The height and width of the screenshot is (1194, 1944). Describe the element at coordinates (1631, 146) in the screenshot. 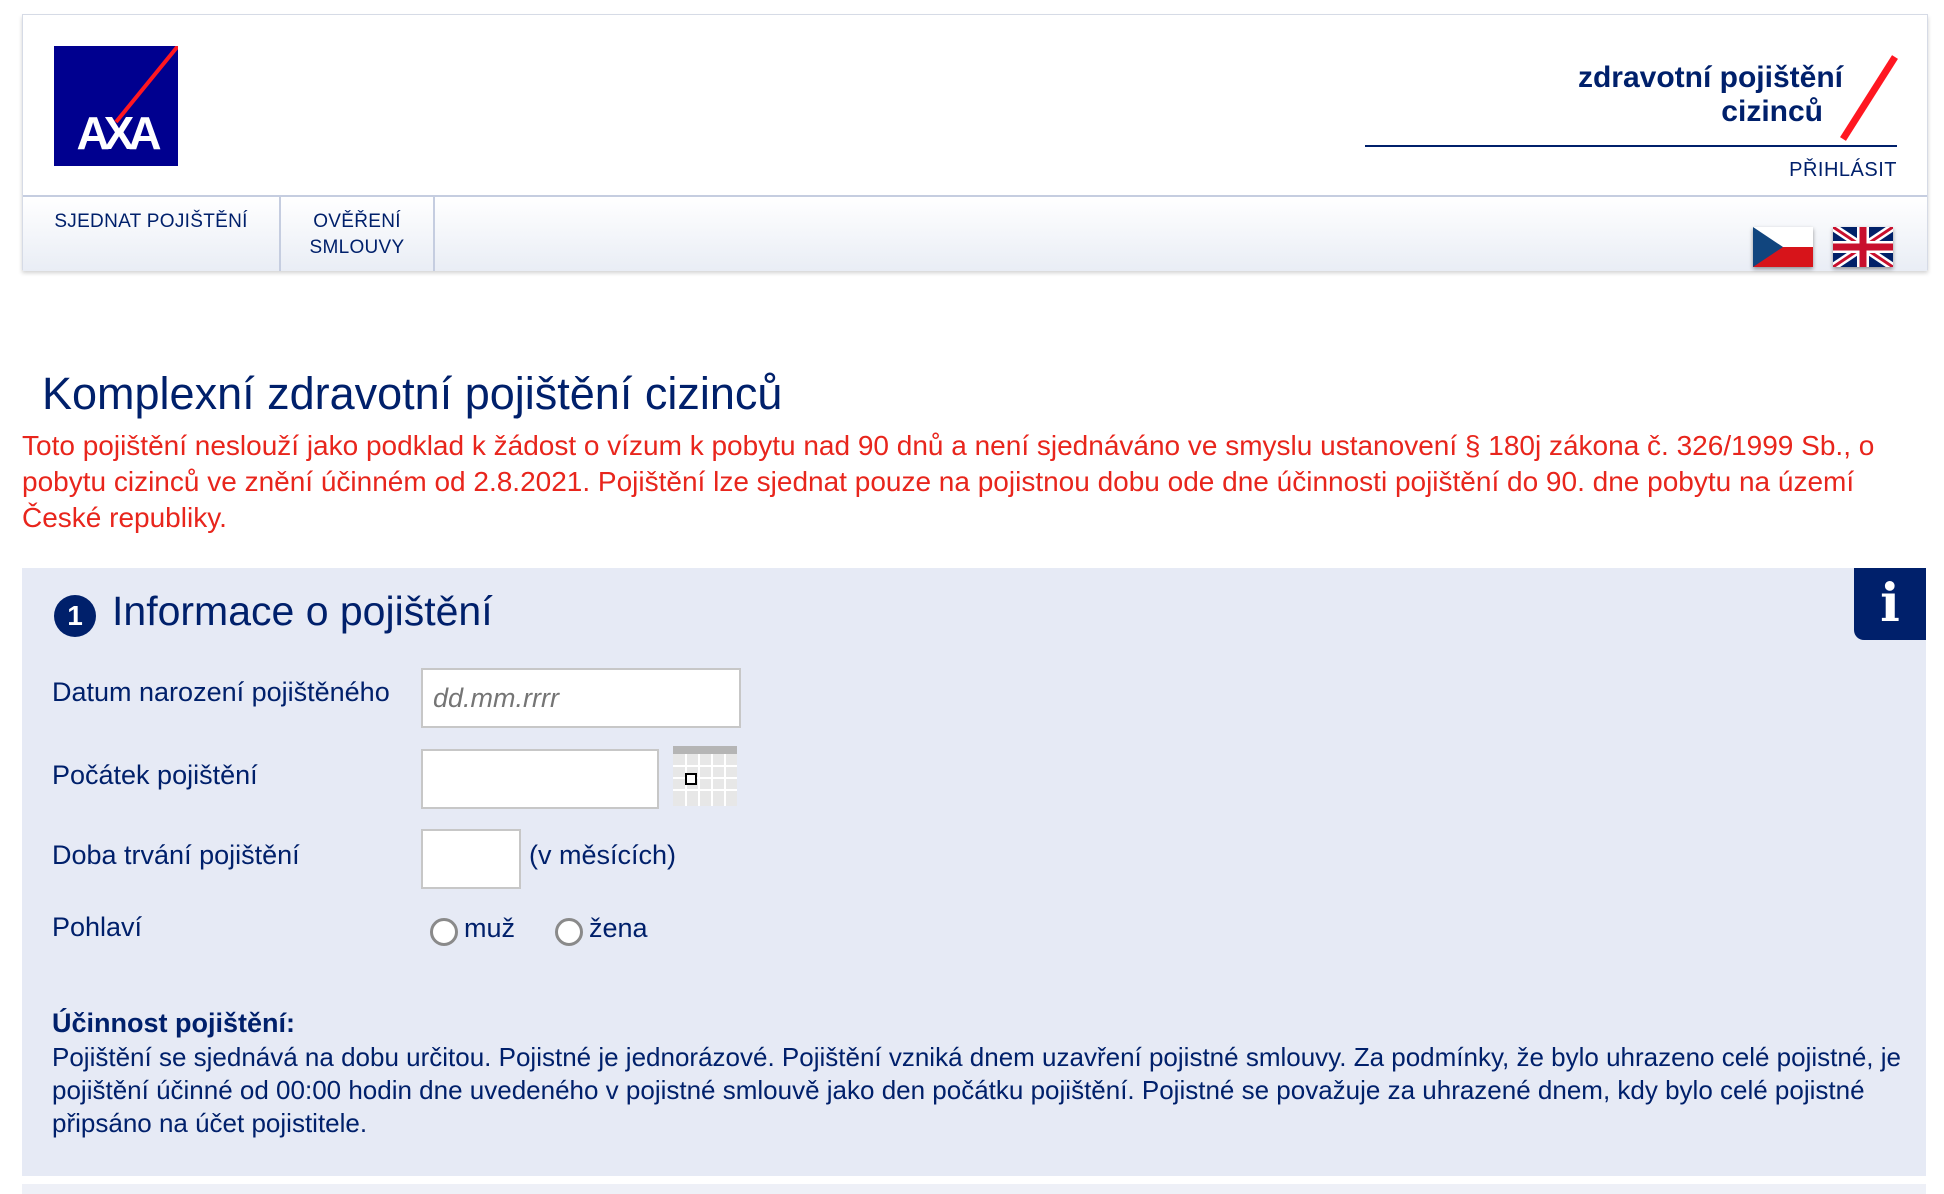

I see `brand-underline` at that location.